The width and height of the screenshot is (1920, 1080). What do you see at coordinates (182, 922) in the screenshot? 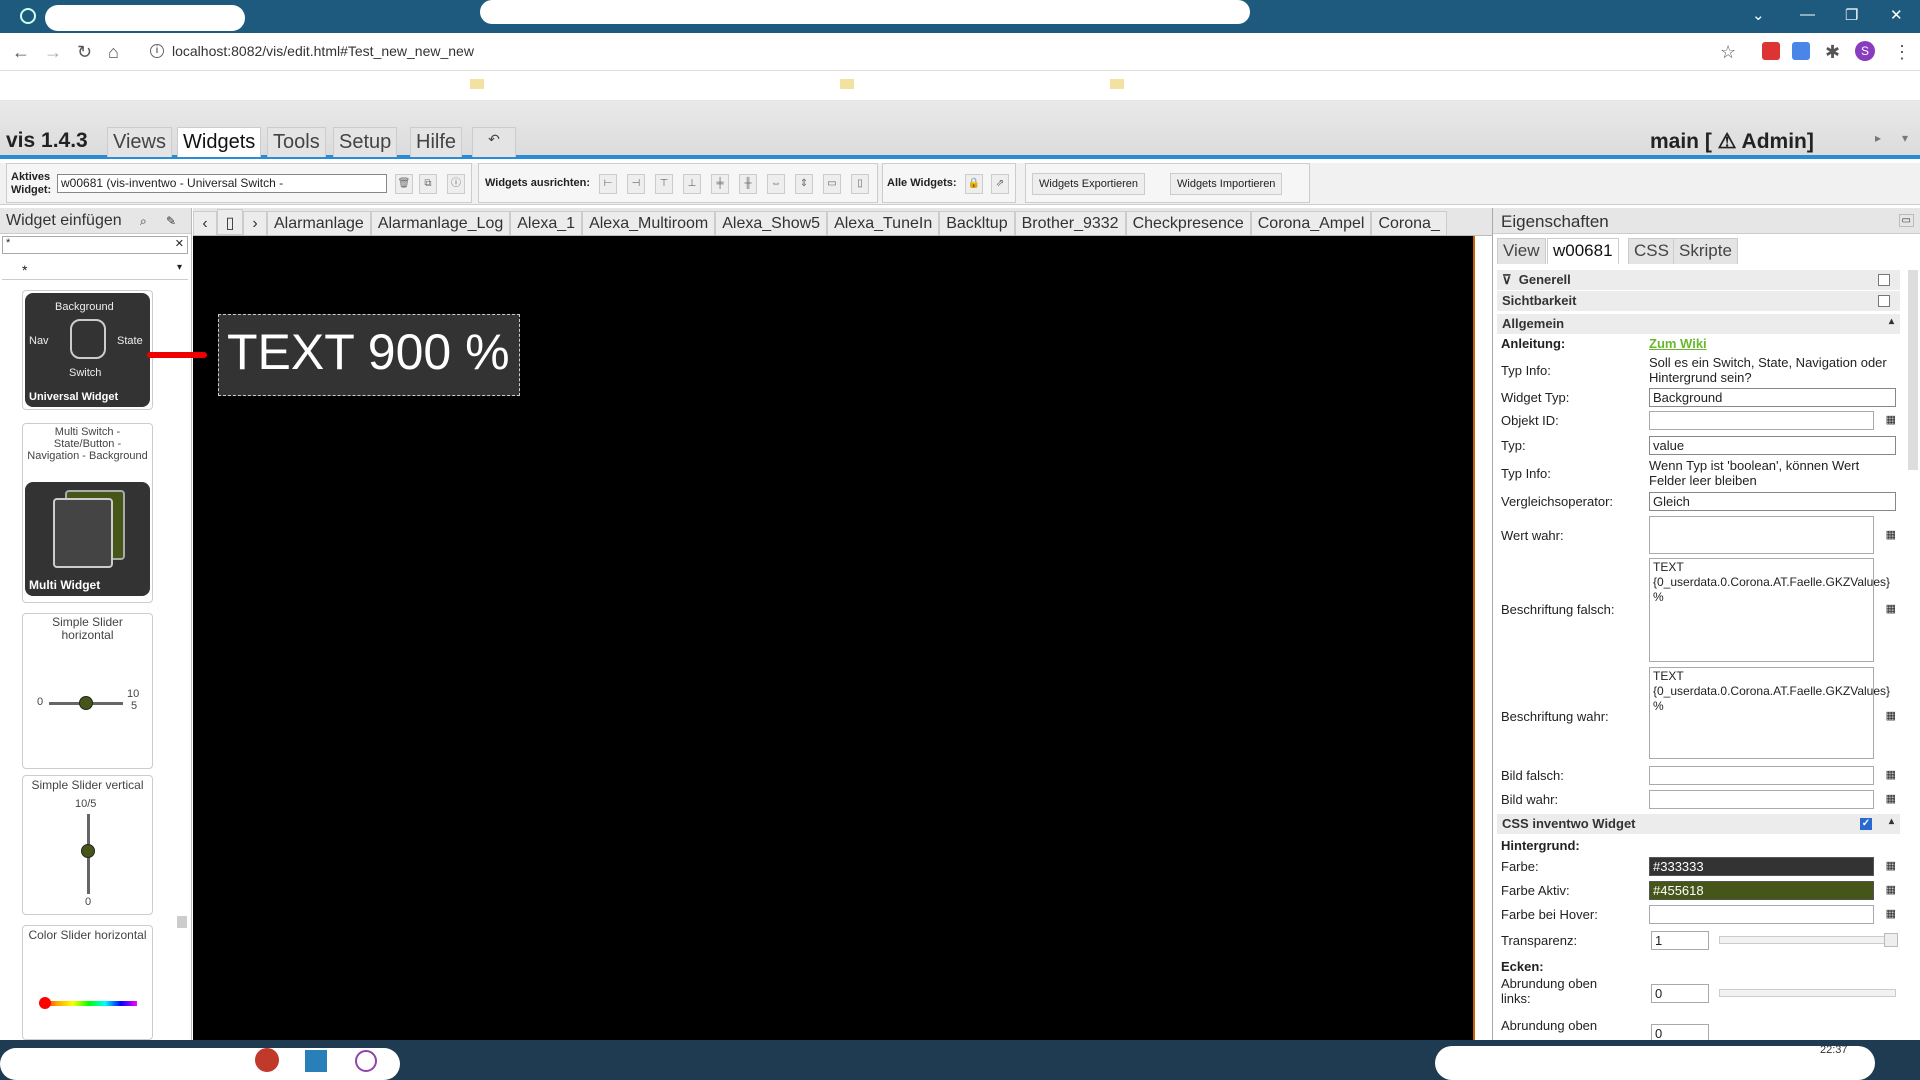
I see `palette-scrollbar` at bounding box center [182, 922].